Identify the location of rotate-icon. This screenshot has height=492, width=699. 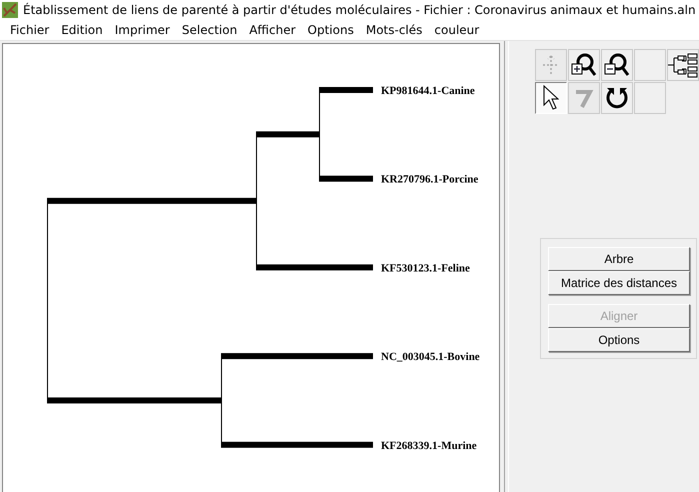
(617, 98).